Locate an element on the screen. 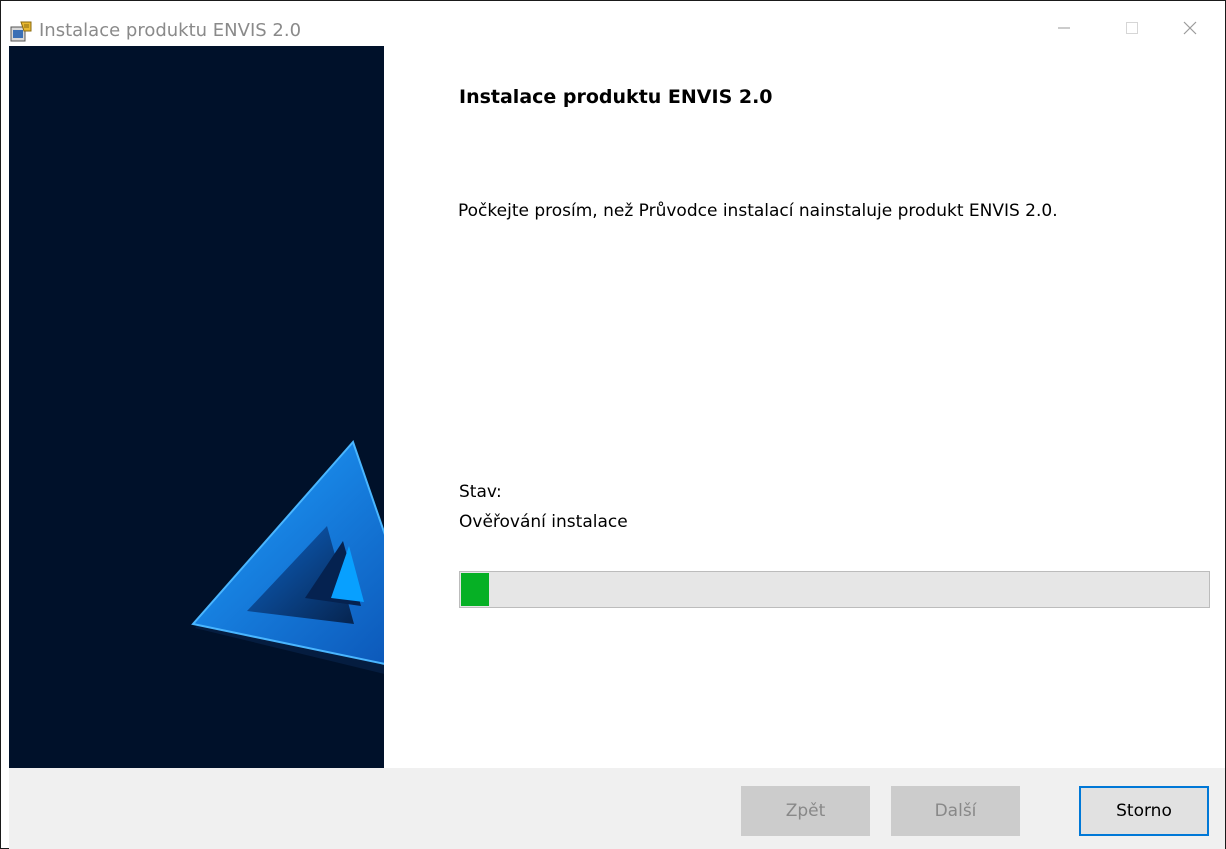  minimize-icon is located at coordinates (1064, 28).